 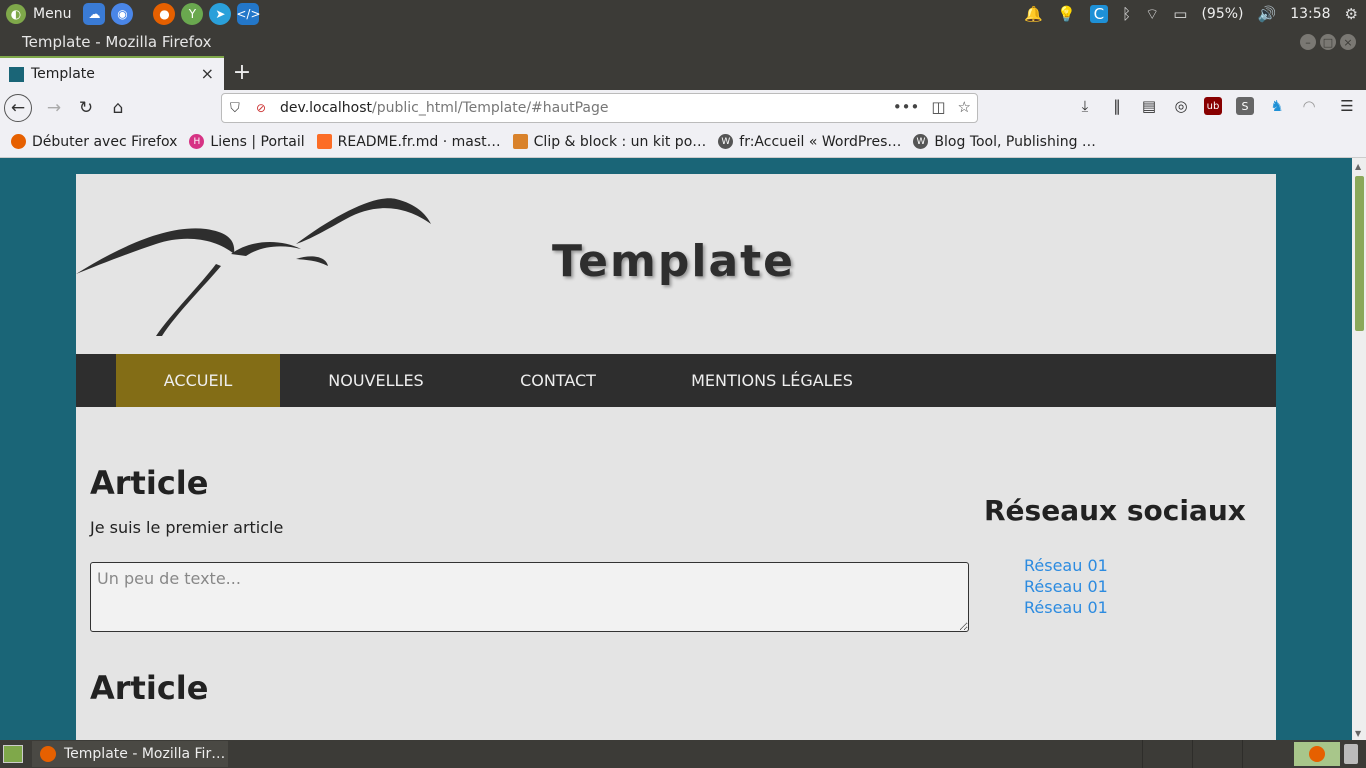 I want to click on pocket-icon: ◫, so click(x=938, y=107).